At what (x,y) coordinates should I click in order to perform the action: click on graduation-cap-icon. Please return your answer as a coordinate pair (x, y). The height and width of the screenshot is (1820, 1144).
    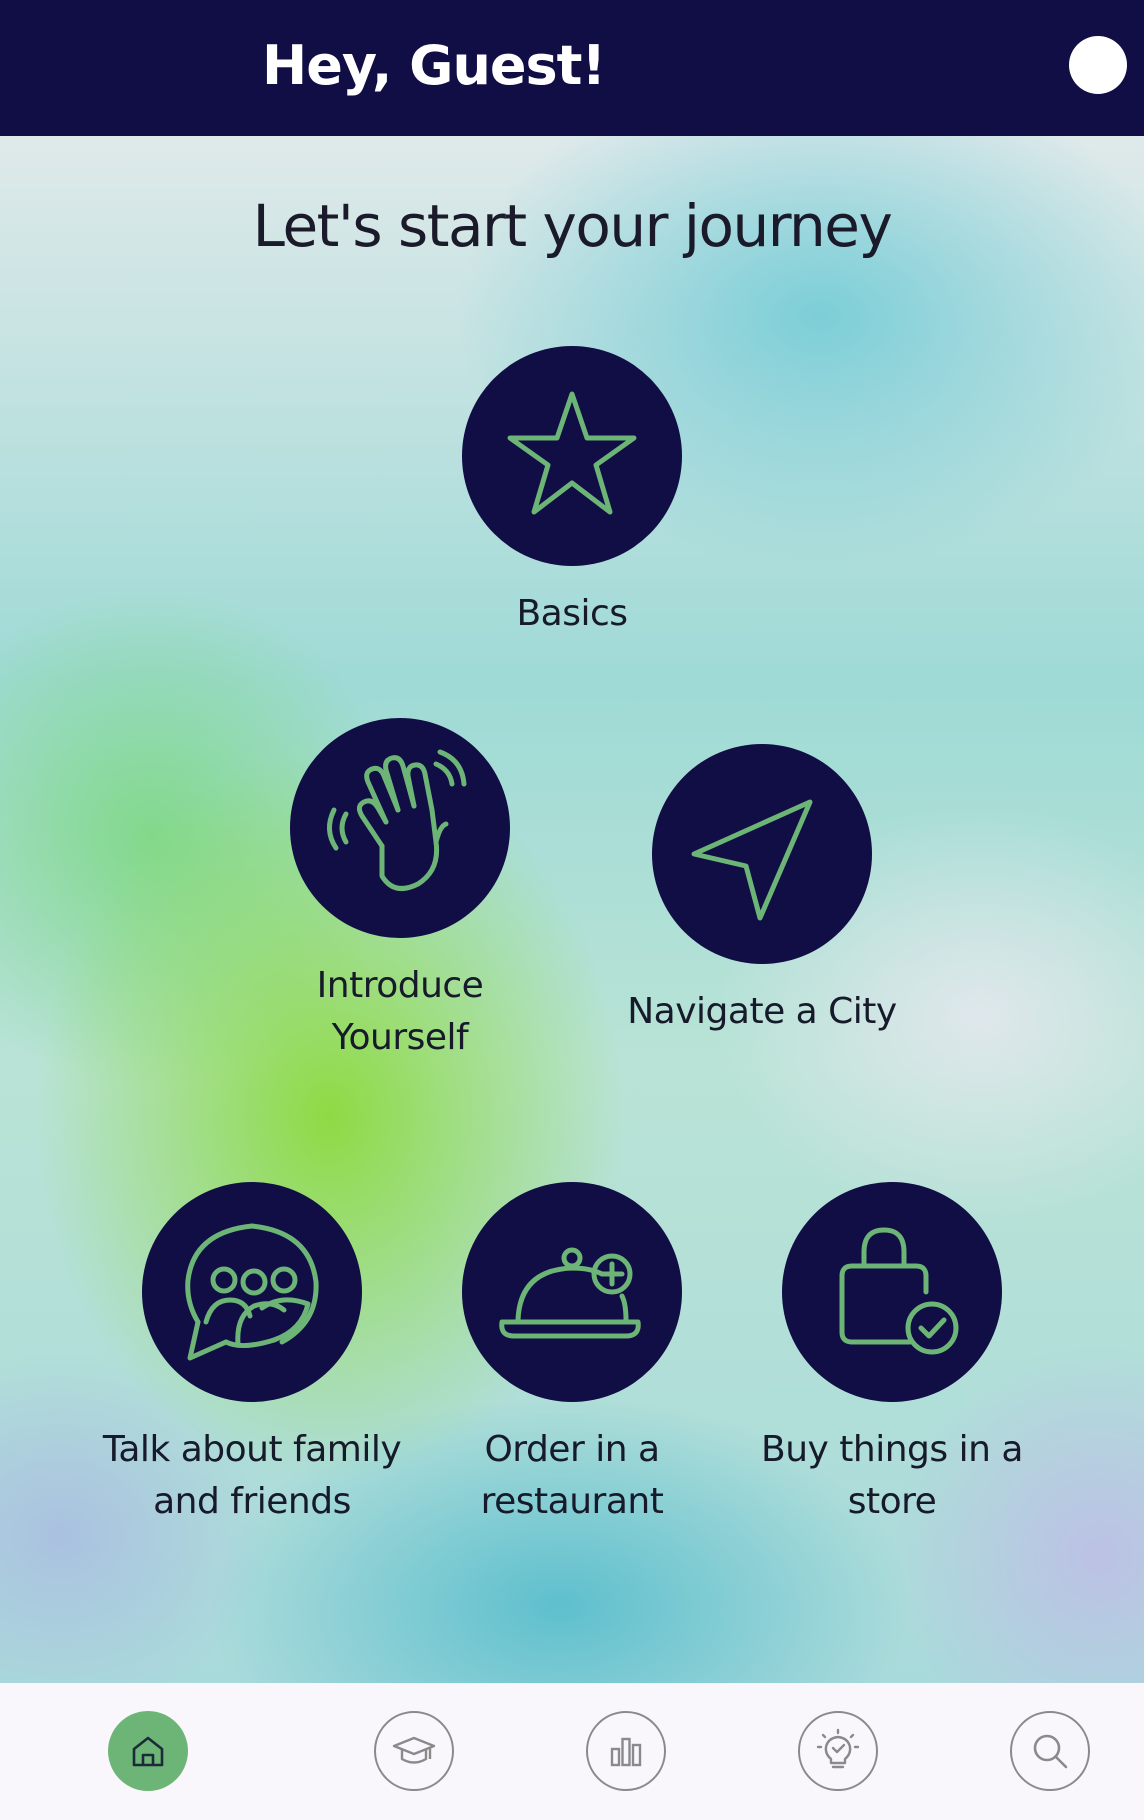
    Looking at the image, I should click on (414, 1750).